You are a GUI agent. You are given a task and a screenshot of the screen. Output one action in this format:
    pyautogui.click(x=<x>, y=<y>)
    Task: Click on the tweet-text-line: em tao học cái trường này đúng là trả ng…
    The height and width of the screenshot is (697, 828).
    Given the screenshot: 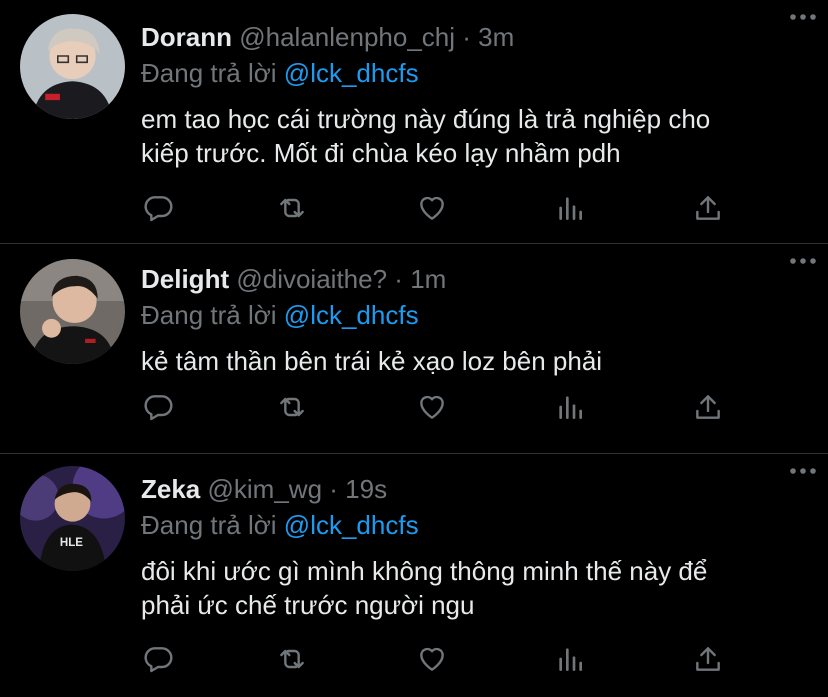 What is the action you would take?
    pyautogui.click(x=426, y=119)
    